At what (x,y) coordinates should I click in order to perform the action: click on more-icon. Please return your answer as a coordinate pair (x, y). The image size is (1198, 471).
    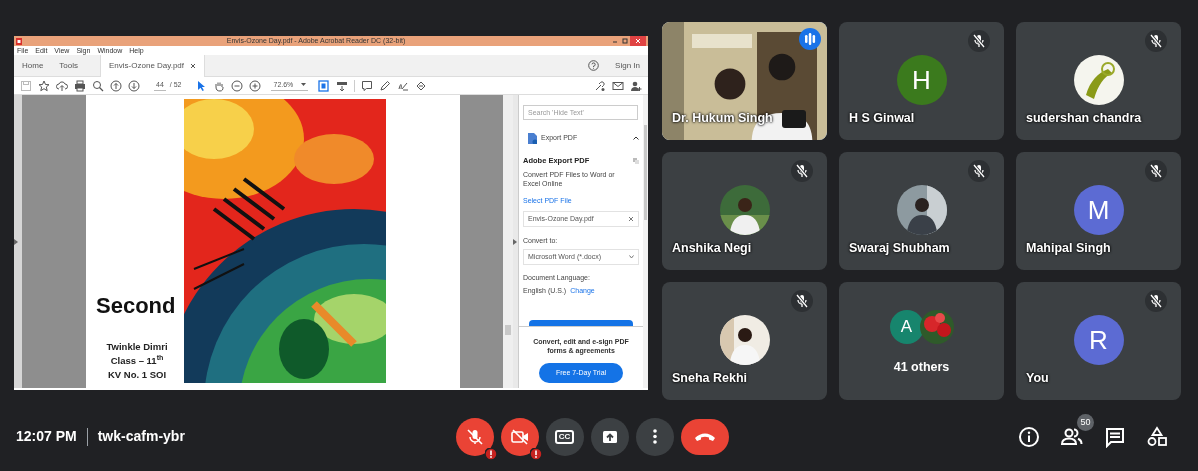
    Looking at the image, I should click on (654, 436).